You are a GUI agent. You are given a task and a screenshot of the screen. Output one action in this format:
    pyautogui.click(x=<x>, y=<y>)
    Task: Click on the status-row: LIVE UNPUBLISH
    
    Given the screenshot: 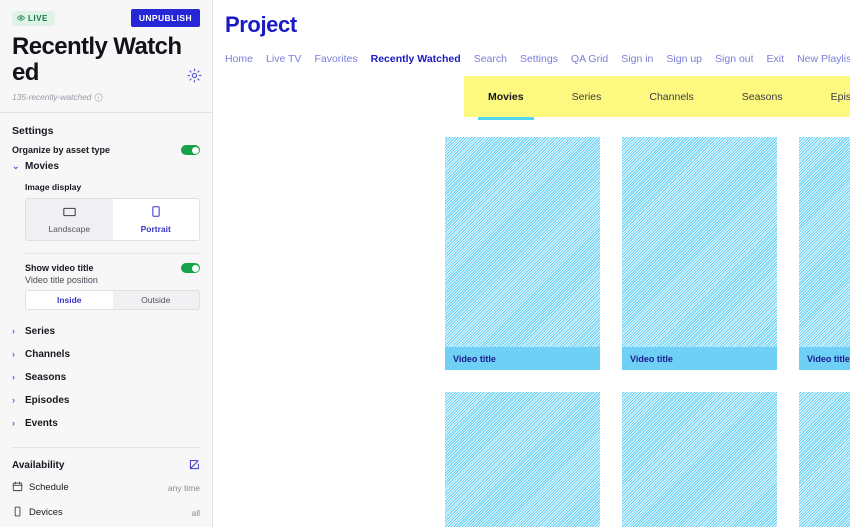 What is the action you would take?
    pyautogui.click(x=106, y=18)
    